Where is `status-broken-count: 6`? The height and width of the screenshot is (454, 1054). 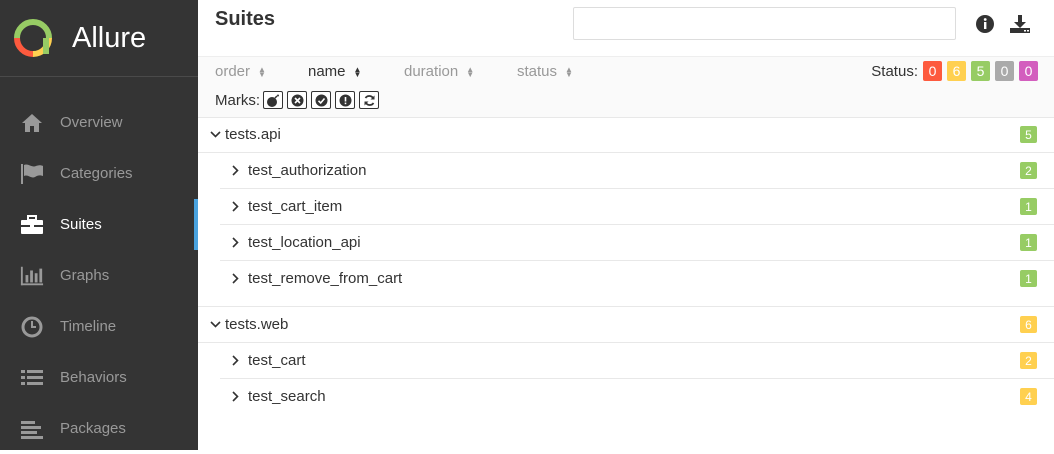
status-broken-count: 6 is located at coordinates (956, 71).